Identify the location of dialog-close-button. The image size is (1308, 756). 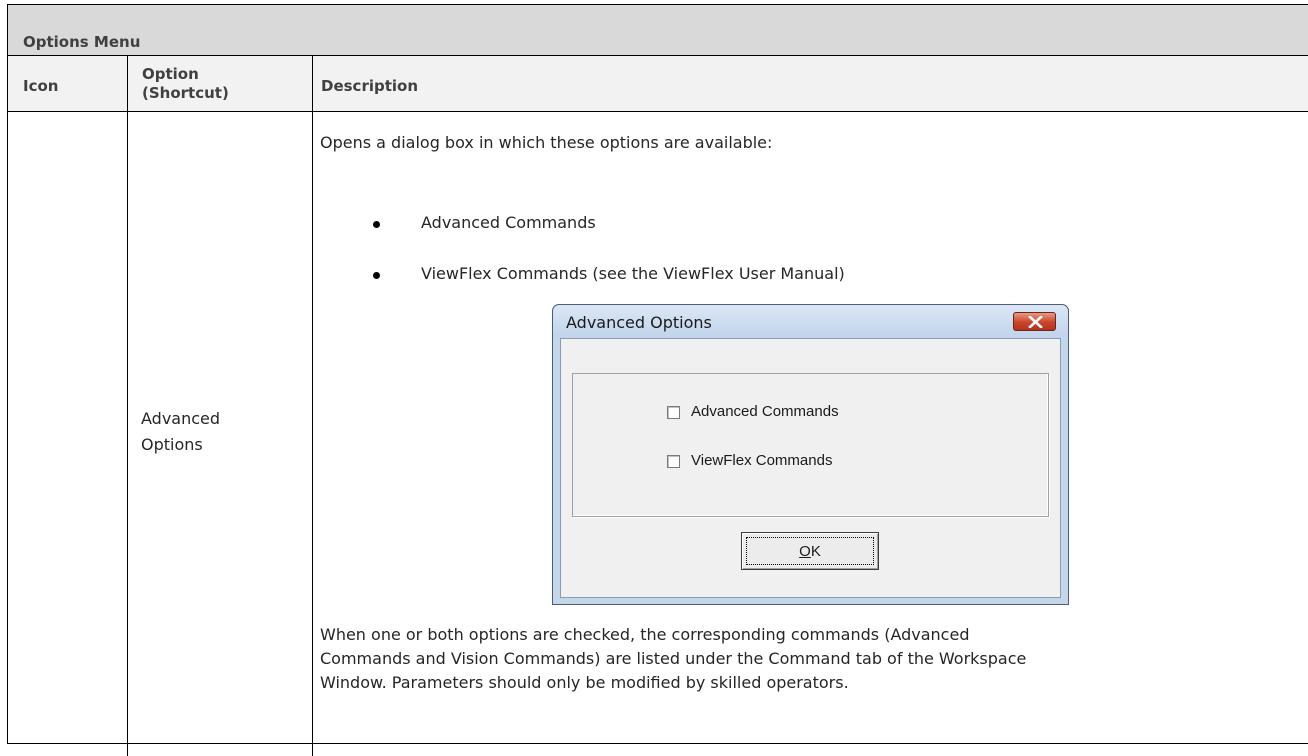
(1034, 321).